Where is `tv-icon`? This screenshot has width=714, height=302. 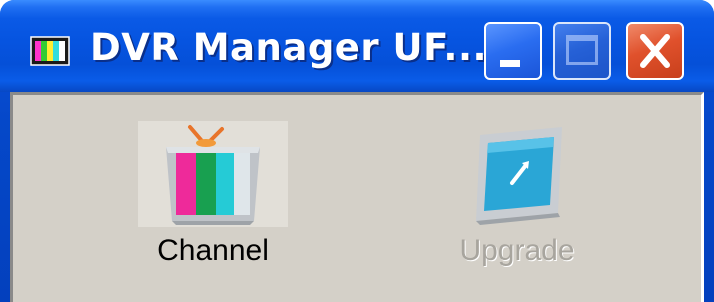 tv-icon is located at coordinates (50, 51).